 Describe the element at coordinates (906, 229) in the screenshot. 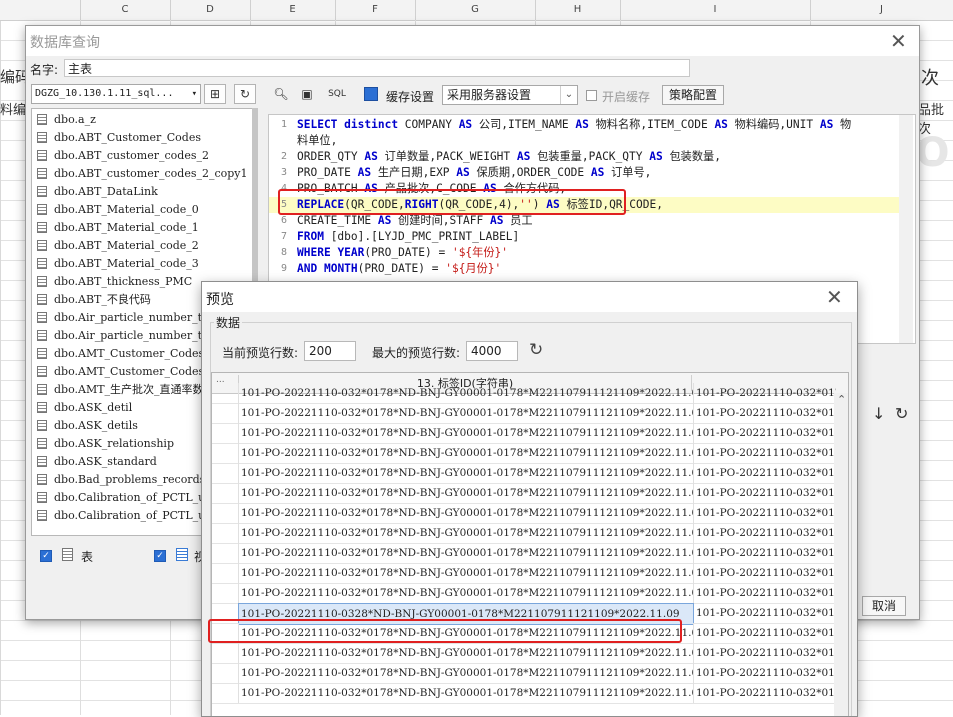

I see `sql-editor-scrollbar` at that location.